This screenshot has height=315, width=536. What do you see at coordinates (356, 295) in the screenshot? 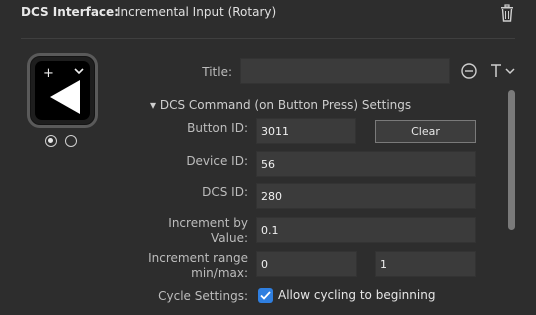
I see `cycle-checkbox-label: Allow cycling to beginning` at bounding box center [356, 295].